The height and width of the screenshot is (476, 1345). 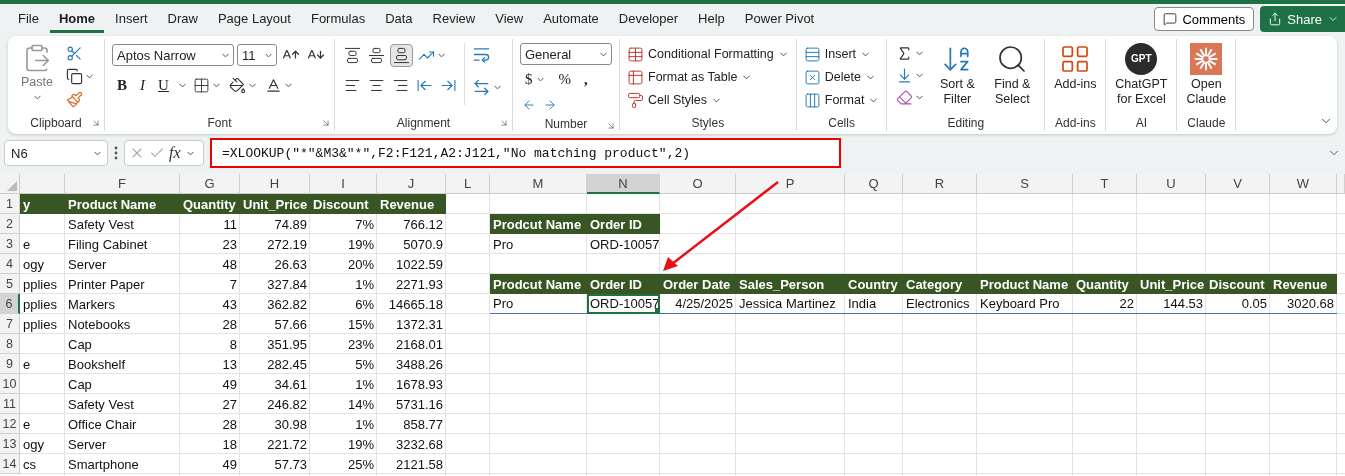 What do you see at coordinates (1141, 75) in the screenshot?
I see `chatgpt-button: GPT ChatGPT for Excel` at bounding box center [1141, 75].